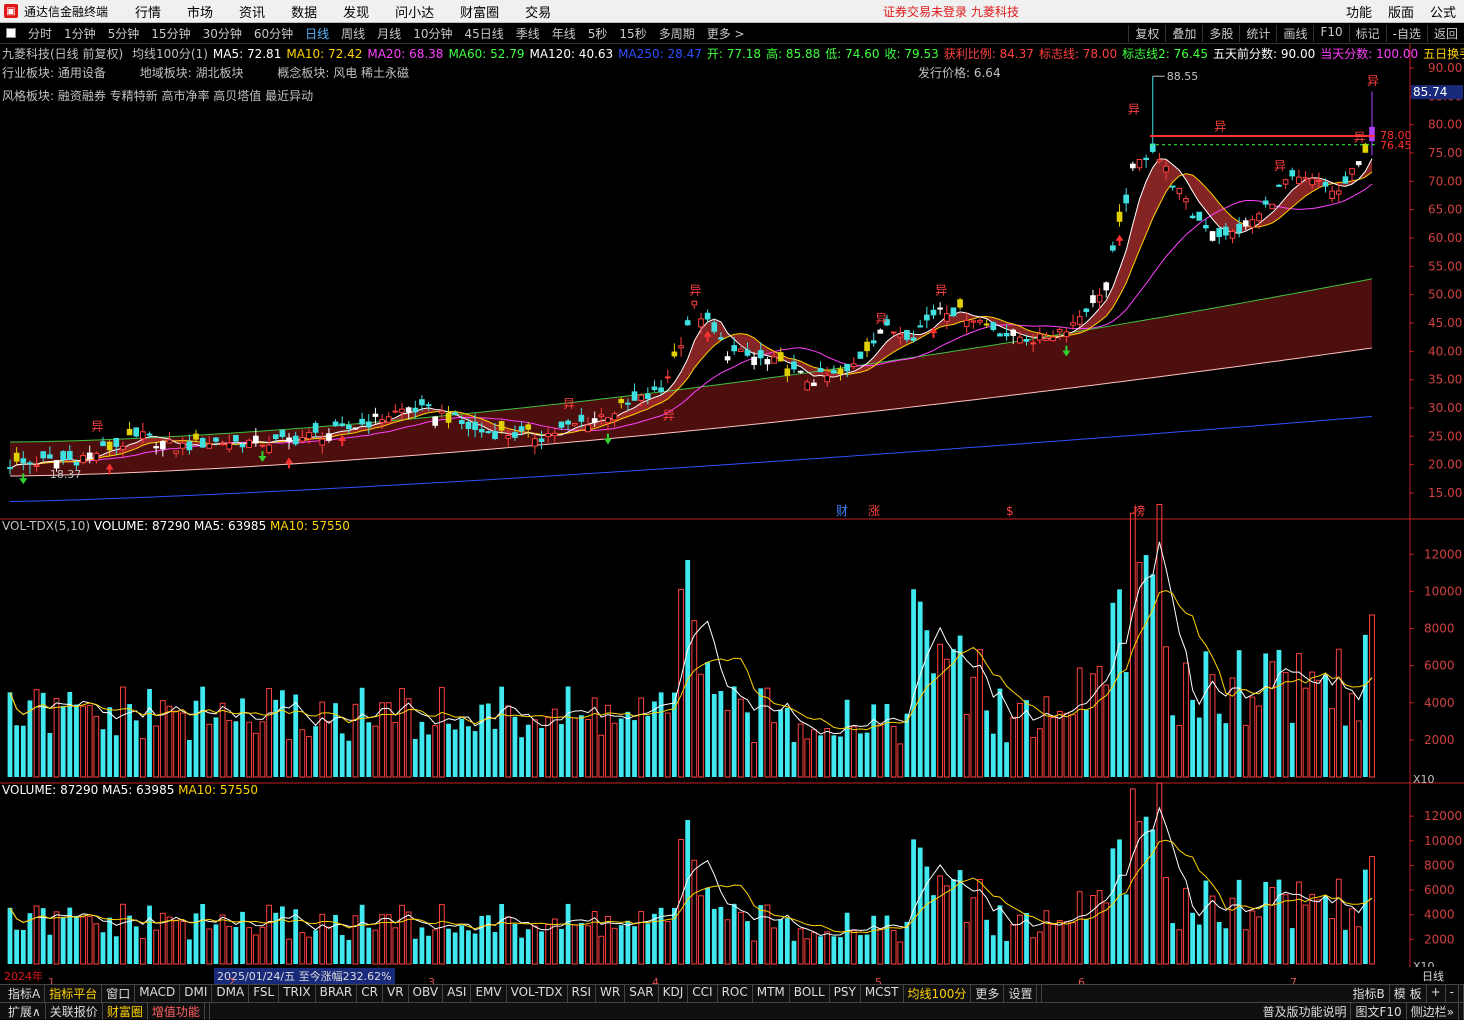 This screenshot has height=1020, width=1464. I want to click on toolbar-button-0: 复权, so click(1146, 33).